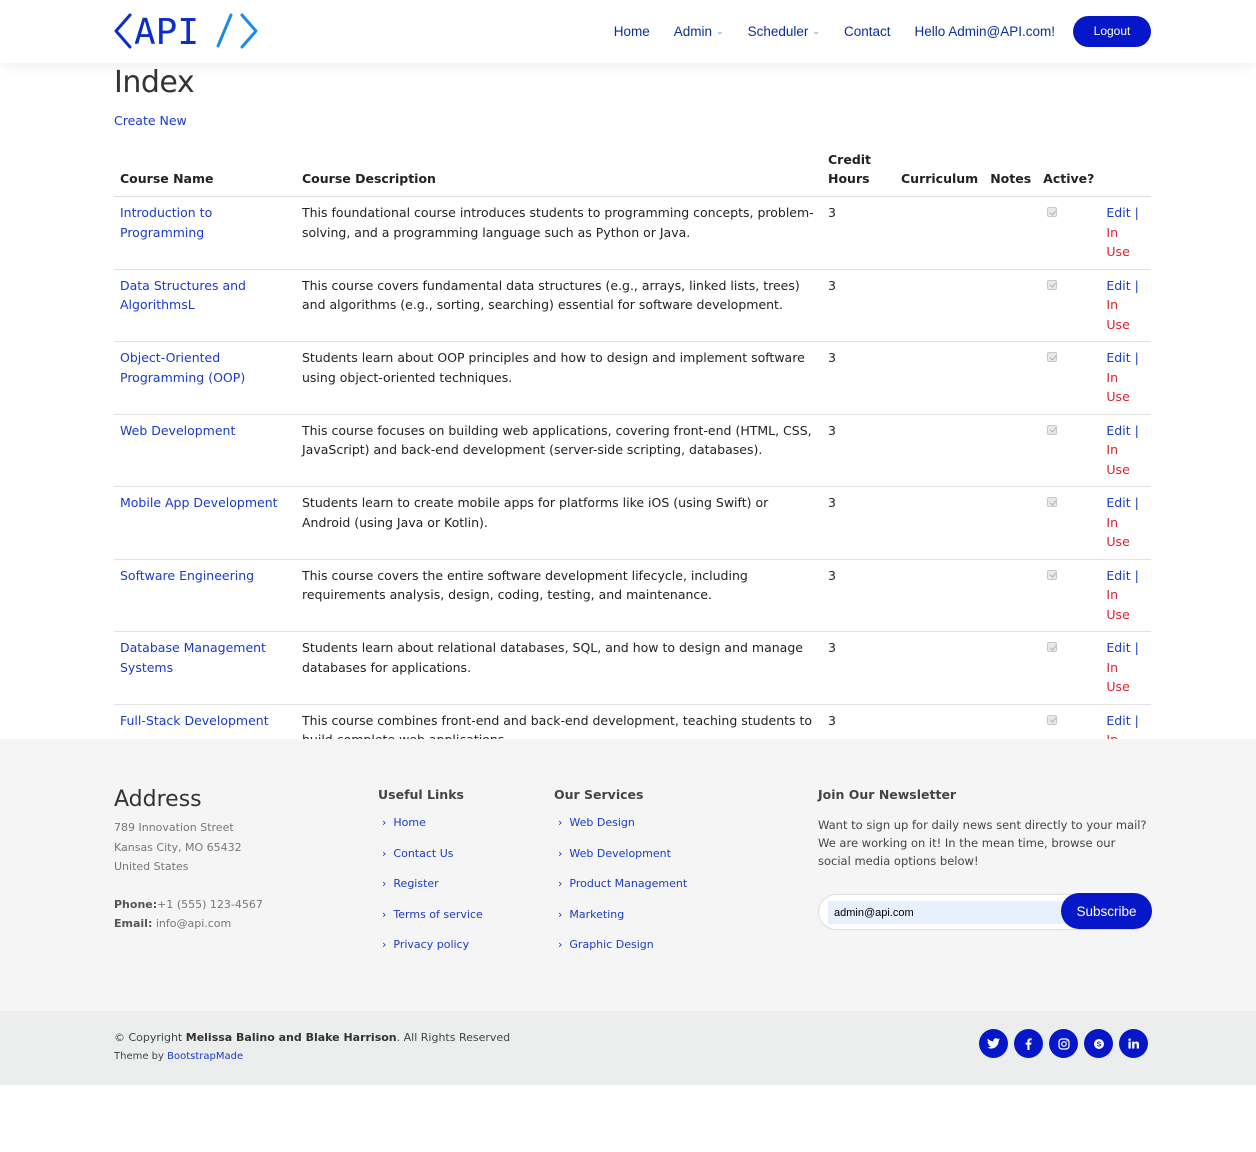  Describe the element at coordinates (166, 222) in the screenshot. I see `course-name-link: Introduction to Programming` at that location.